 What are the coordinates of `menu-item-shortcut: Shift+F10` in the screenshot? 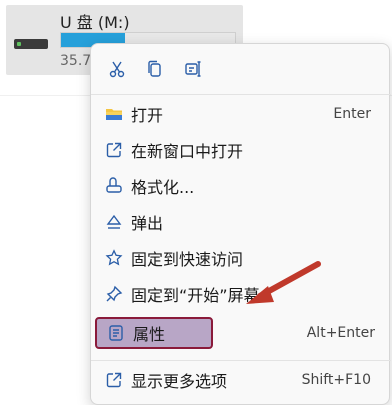 It's located at (336, 380).